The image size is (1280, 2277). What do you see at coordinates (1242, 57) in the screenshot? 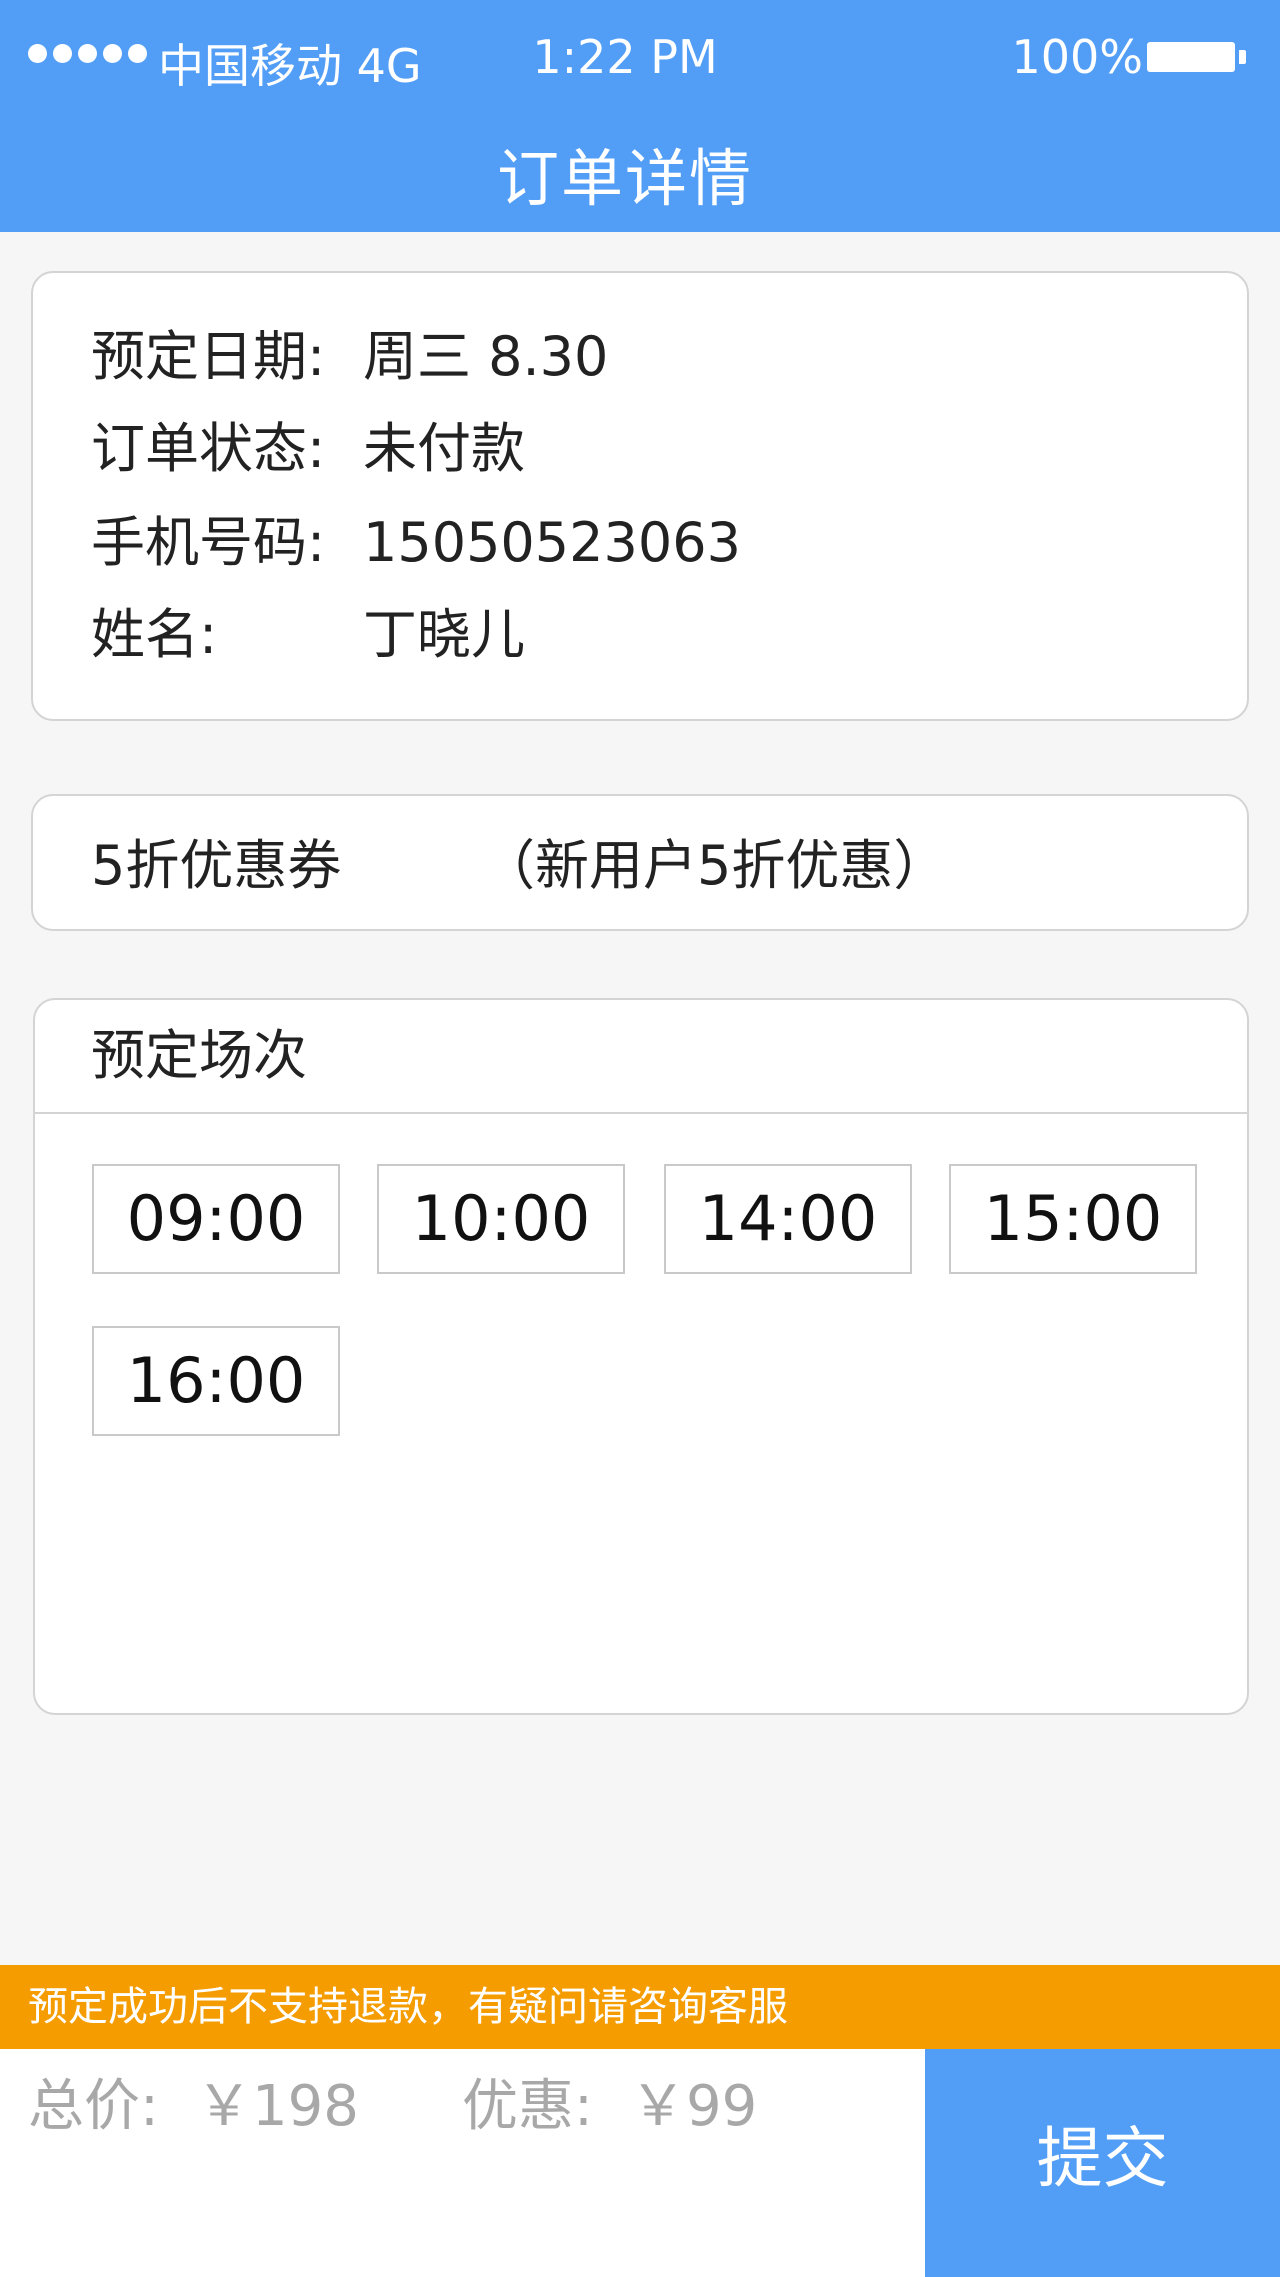
I see `battery-tip-icon` at bounding box center [1242, 57].